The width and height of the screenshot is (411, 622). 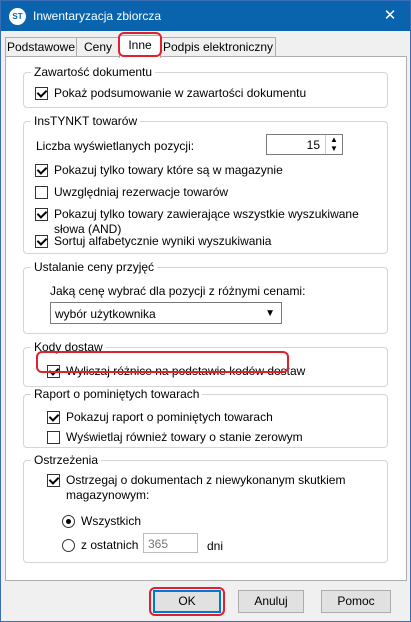 I want to click on checkbox-label: Sortuj alfabetycznie wyniki wyszukiwania, so click(x=163, y=241).